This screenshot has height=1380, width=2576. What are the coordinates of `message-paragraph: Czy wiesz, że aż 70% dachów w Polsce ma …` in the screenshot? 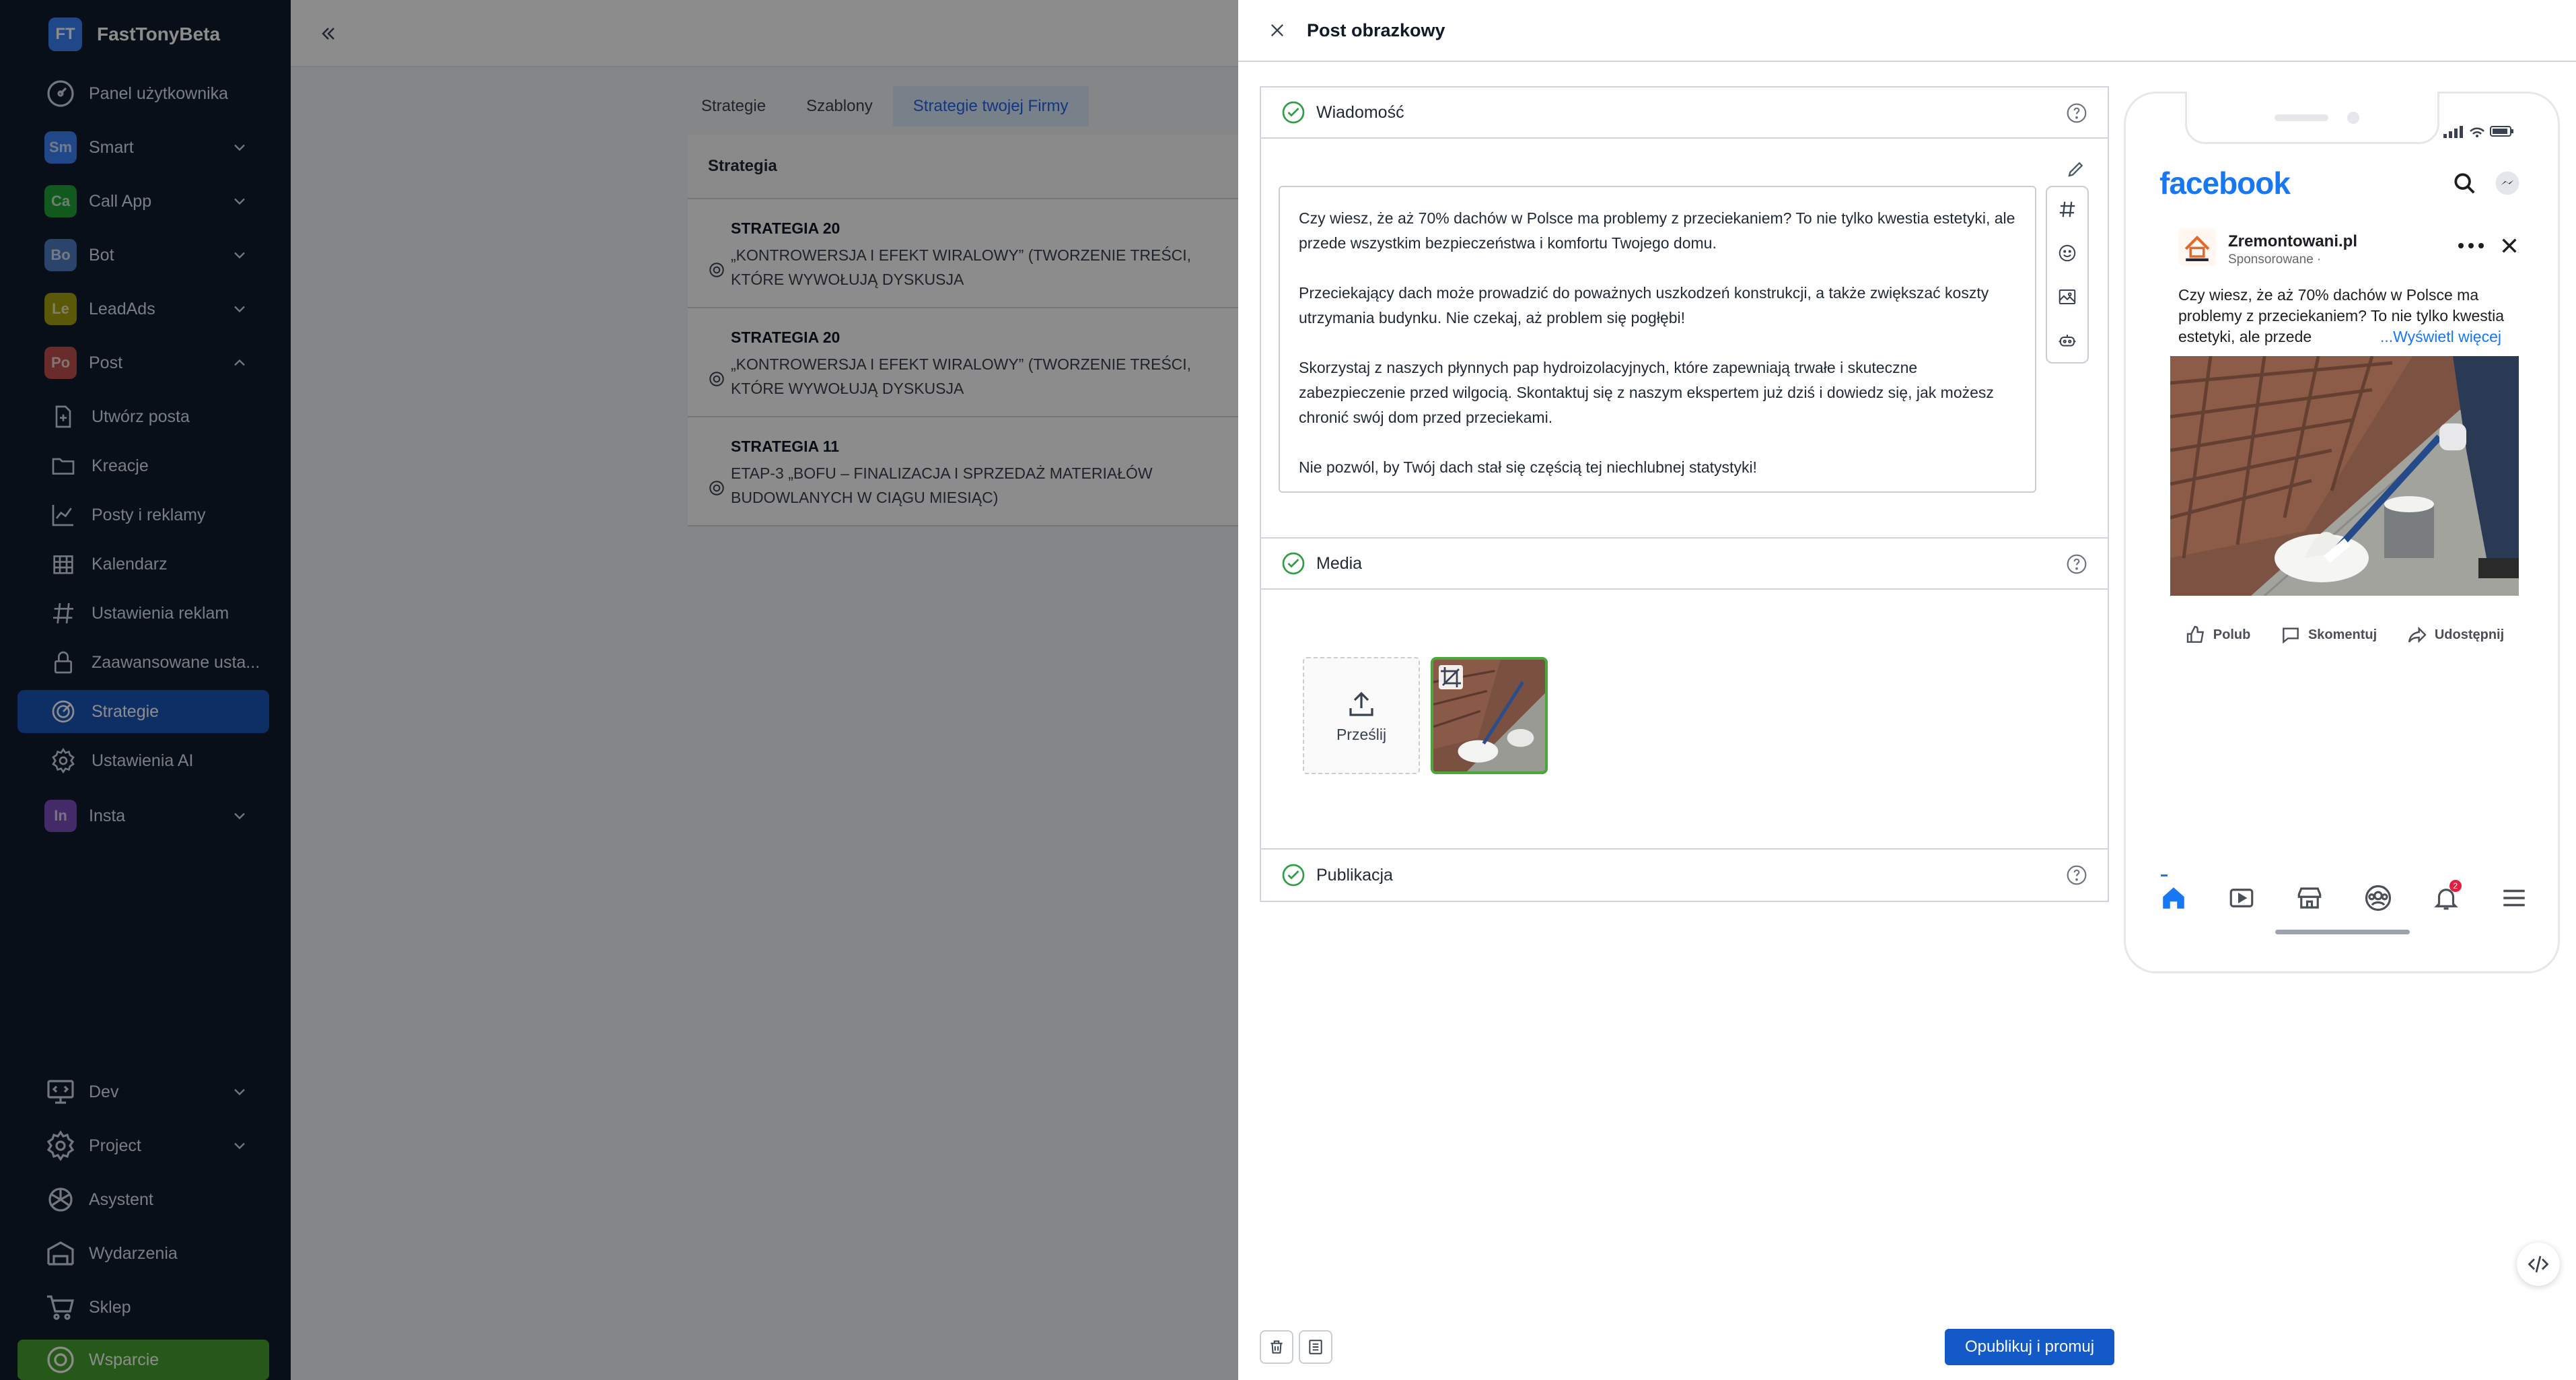 It's located at (1657, 230).